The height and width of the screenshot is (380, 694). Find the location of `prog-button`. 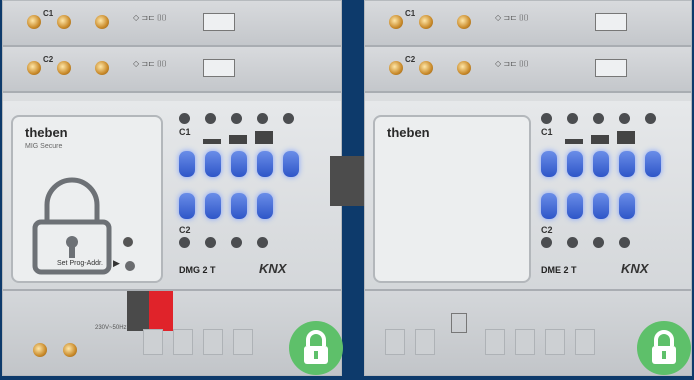

prog-button is located at coordinates (130, 266).